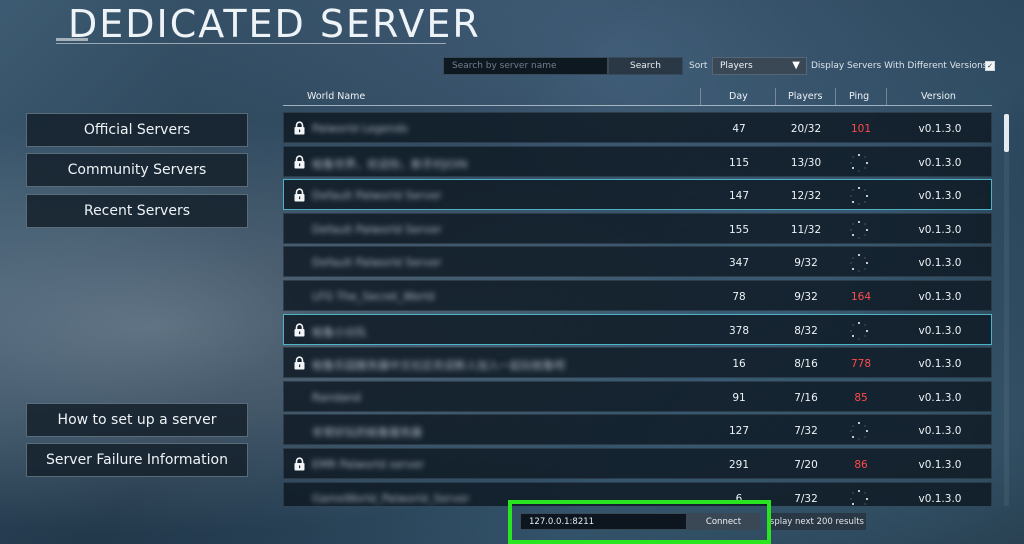 The height and width of the screenshot is (544, 1024). I want to click on server-ping: 778, so click(861, 364).